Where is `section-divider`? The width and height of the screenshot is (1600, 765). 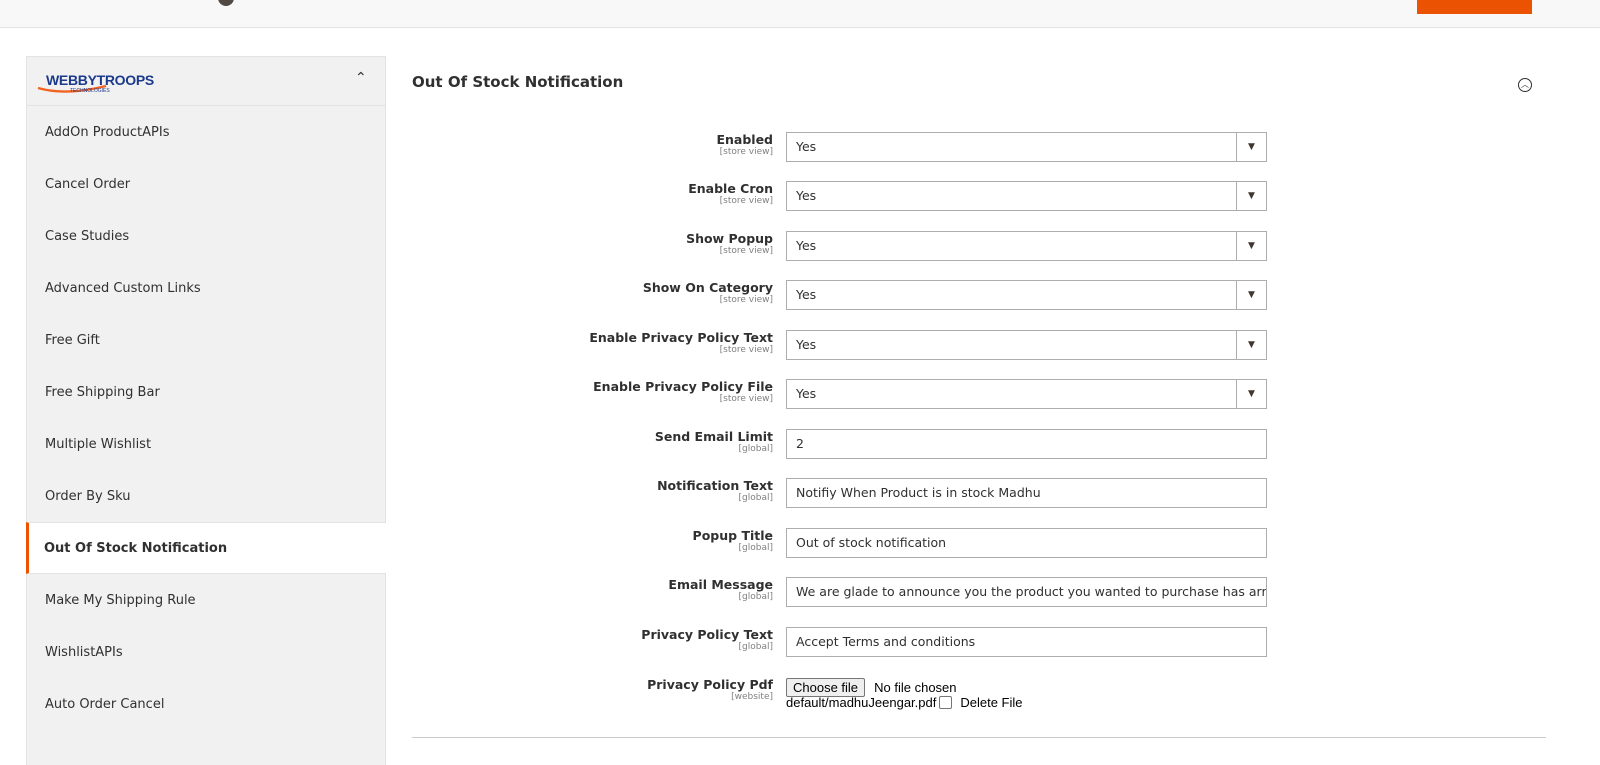 section-divider is located at coordinates (979, 737).